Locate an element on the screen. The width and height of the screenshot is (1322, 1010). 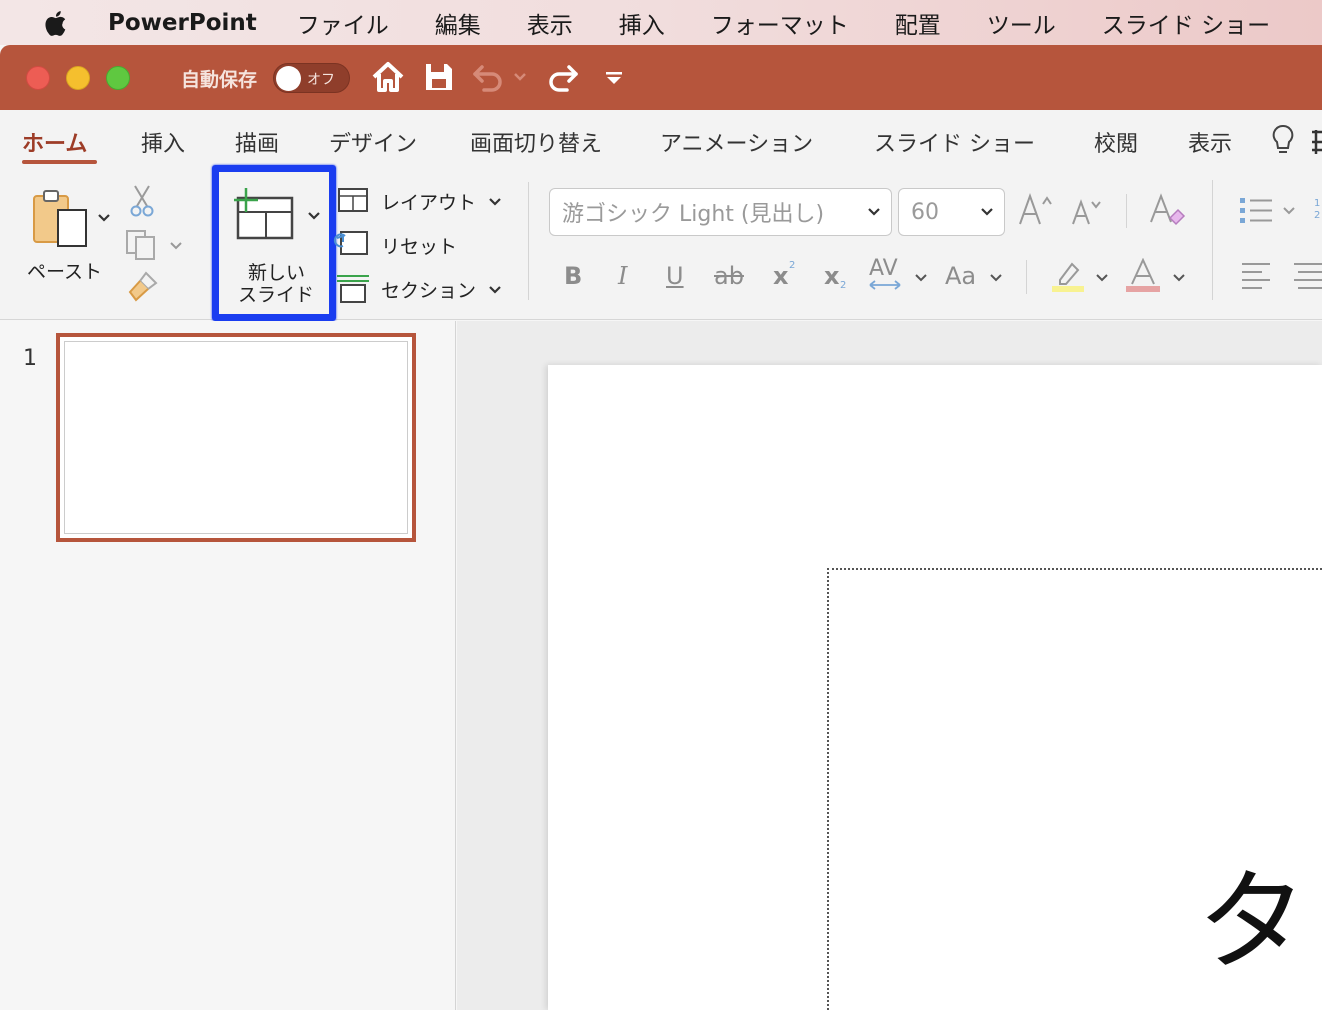
copy-icon is located at coordinates (142, 245).